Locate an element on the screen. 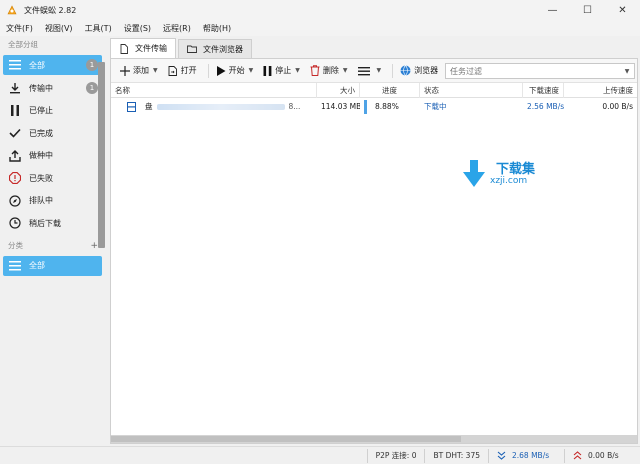 The image size is (640, 464). sidebar-item-transferring: 传输中 1 is located at coordinates (51, 88).